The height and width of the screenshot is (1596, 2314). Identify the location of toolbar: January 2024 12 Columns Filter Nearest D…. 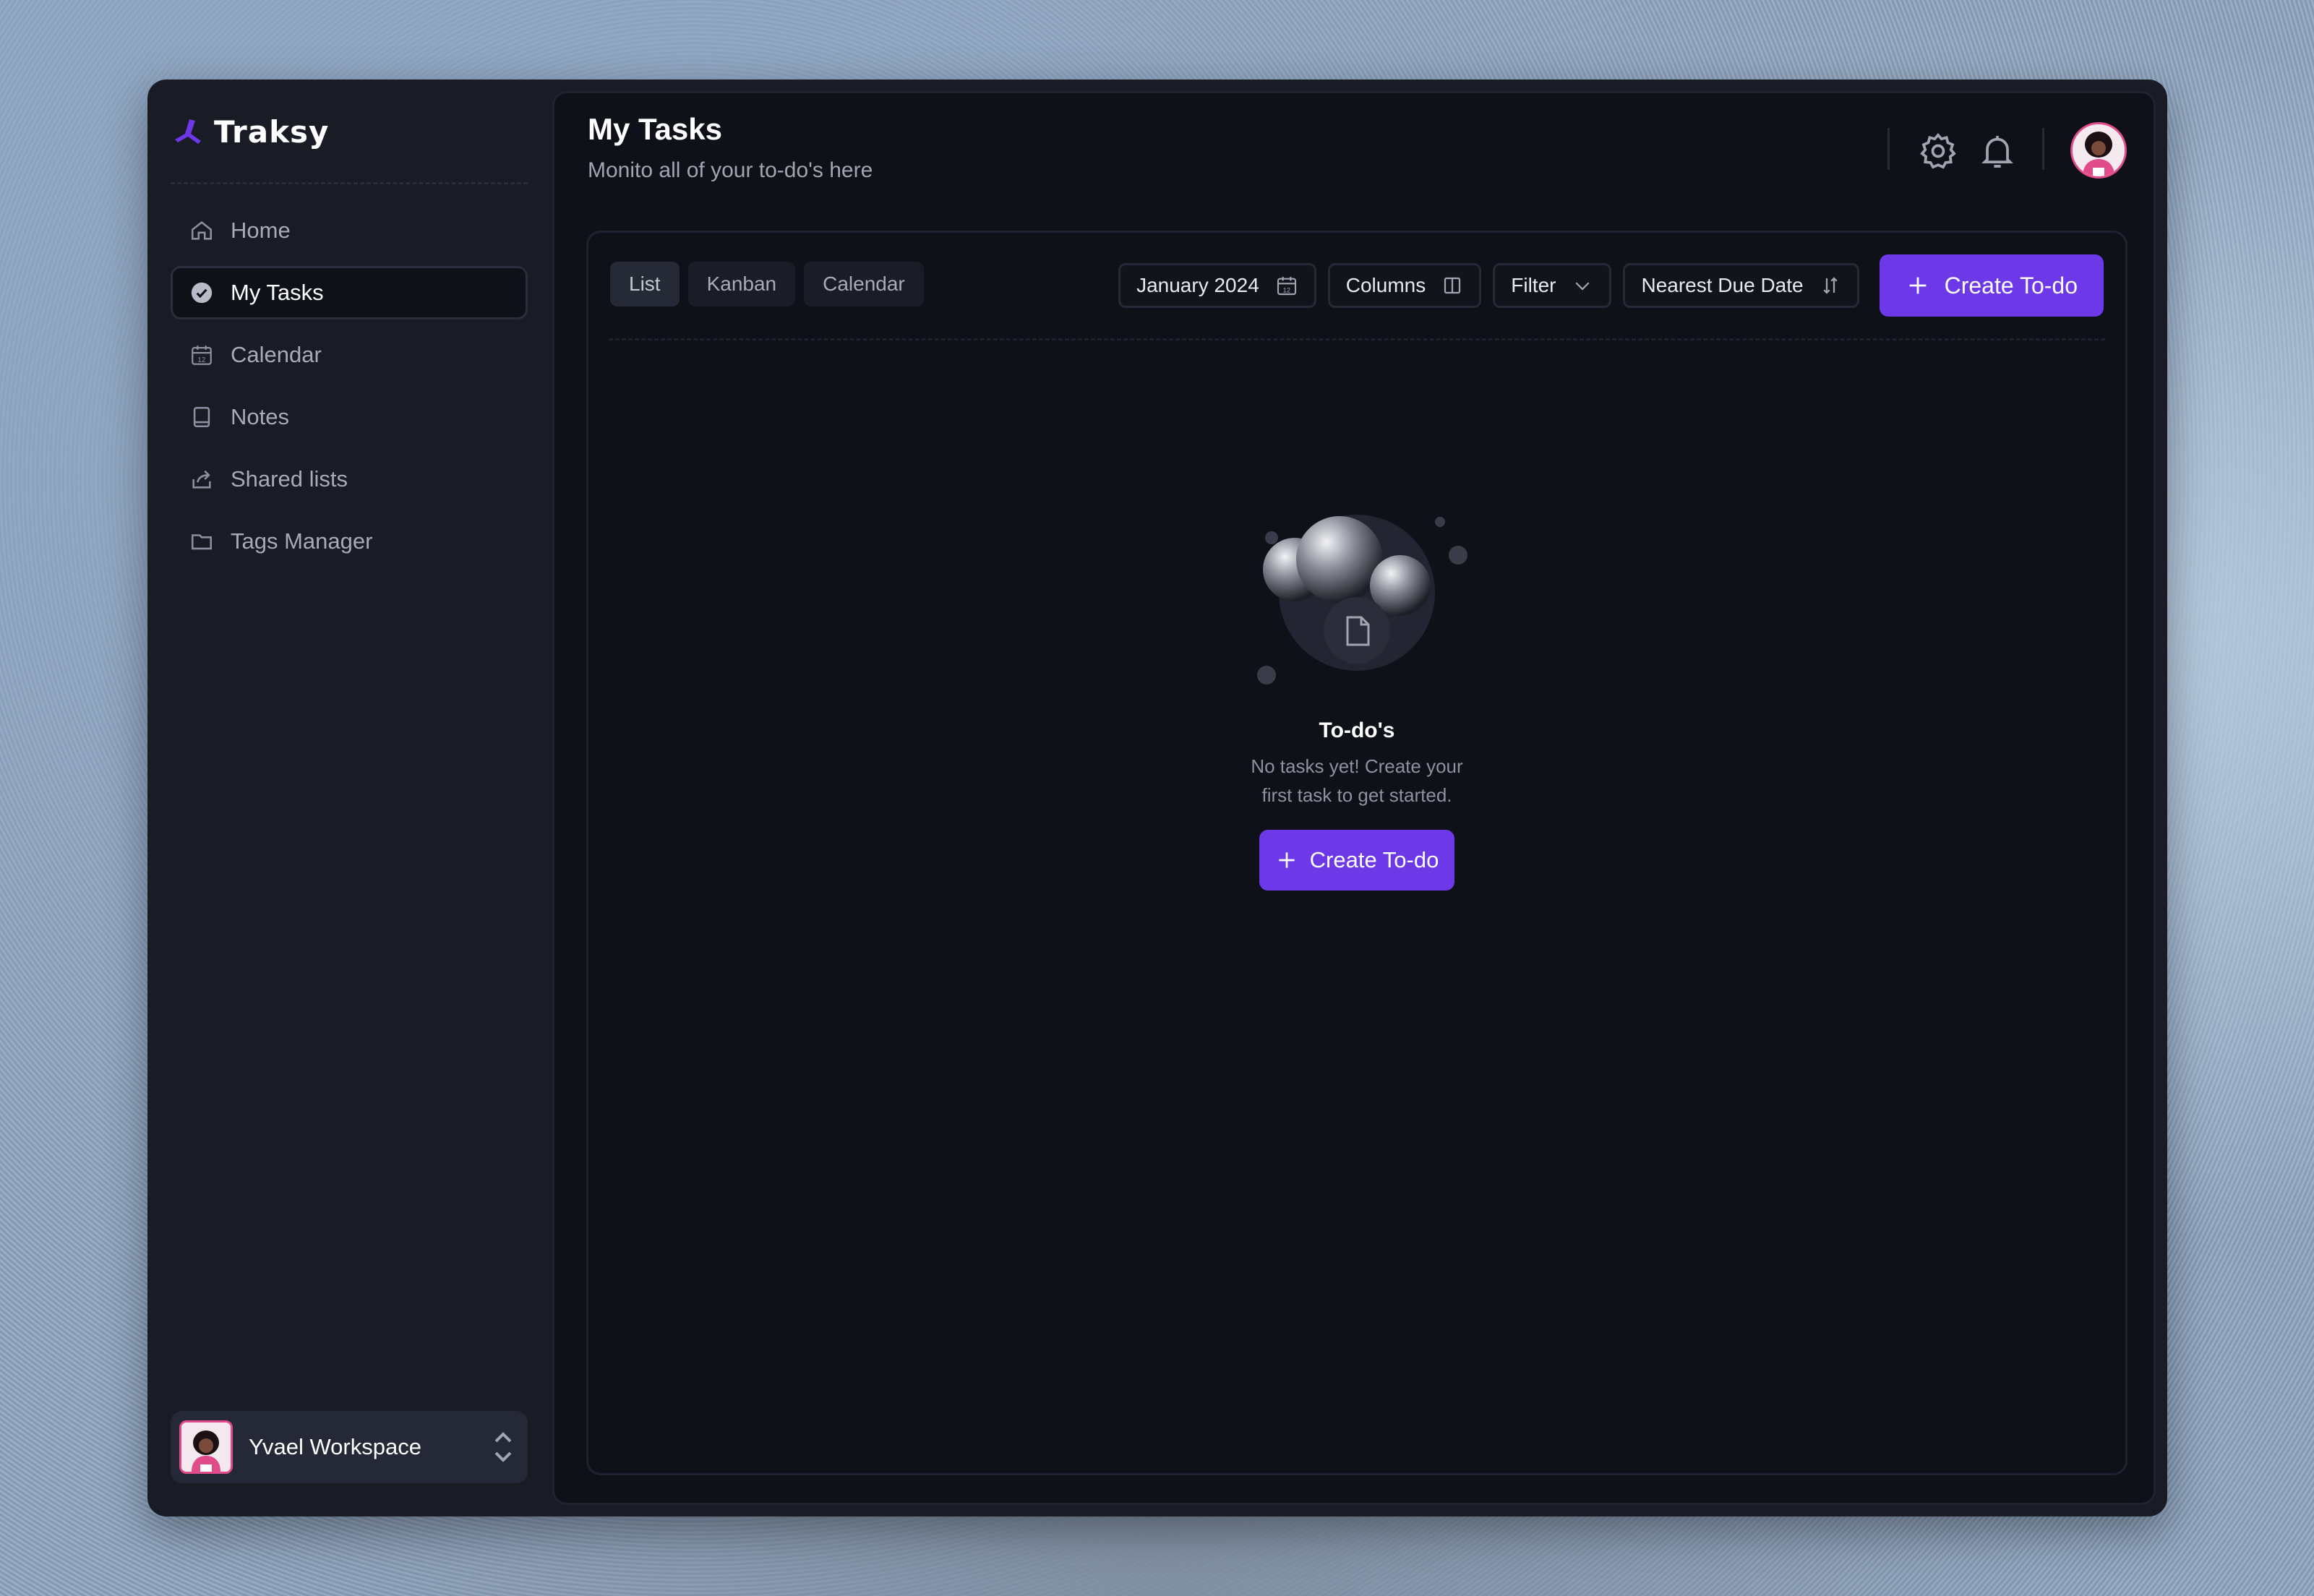
(1611, 285).